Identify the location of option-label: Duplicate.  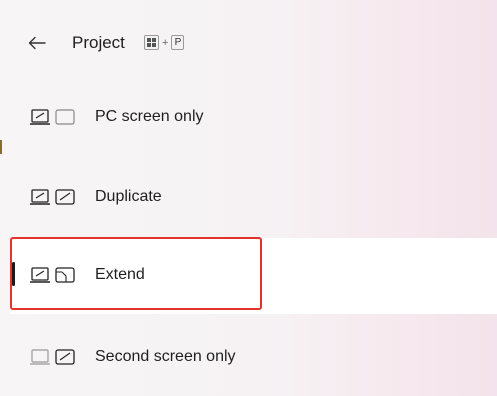
(128, 197).